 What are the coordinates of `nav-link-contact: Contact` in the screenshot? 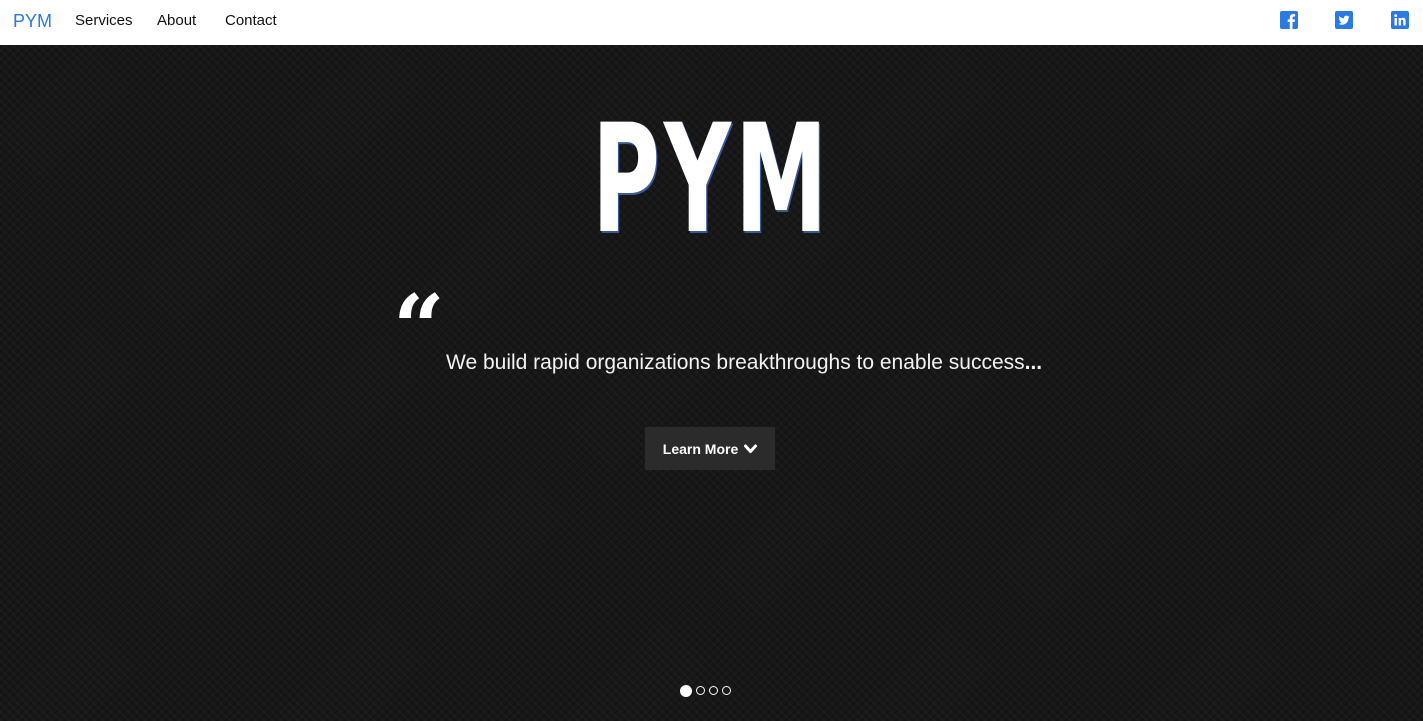 It's located at (251, 20).